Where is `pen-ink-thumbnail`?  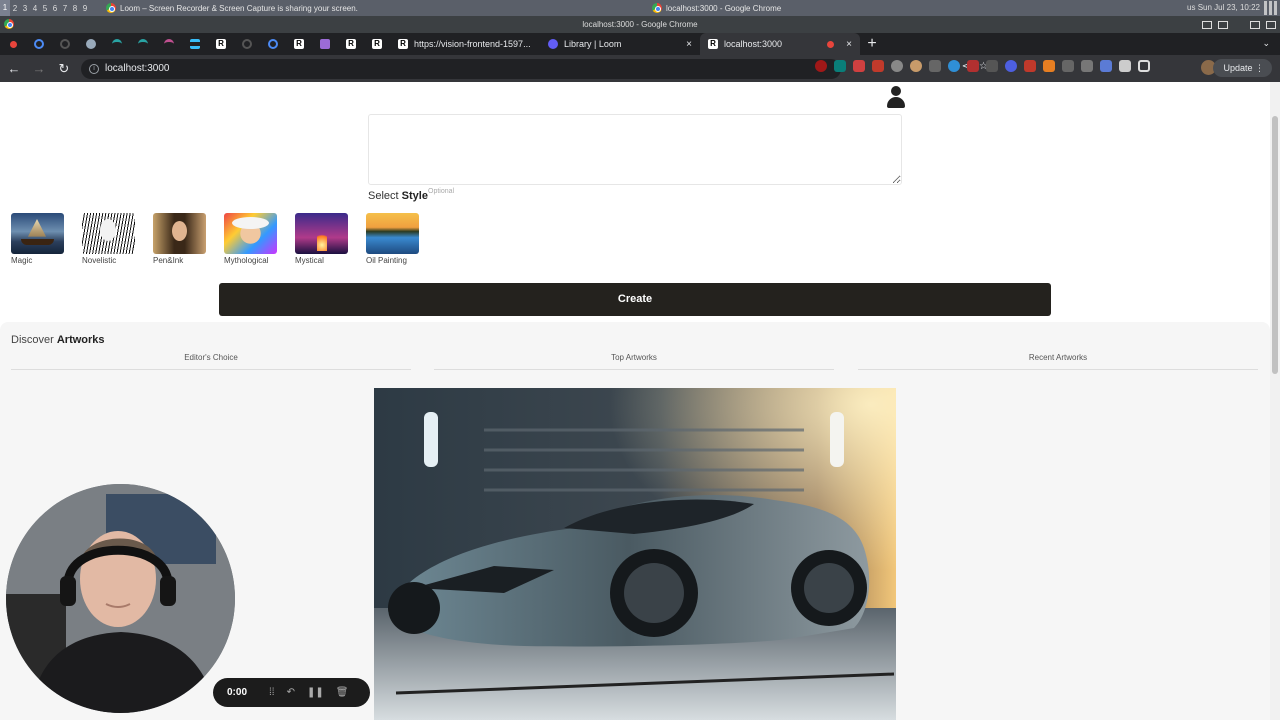 pen-ink-thumbnail is located at coordinates (179, 233).